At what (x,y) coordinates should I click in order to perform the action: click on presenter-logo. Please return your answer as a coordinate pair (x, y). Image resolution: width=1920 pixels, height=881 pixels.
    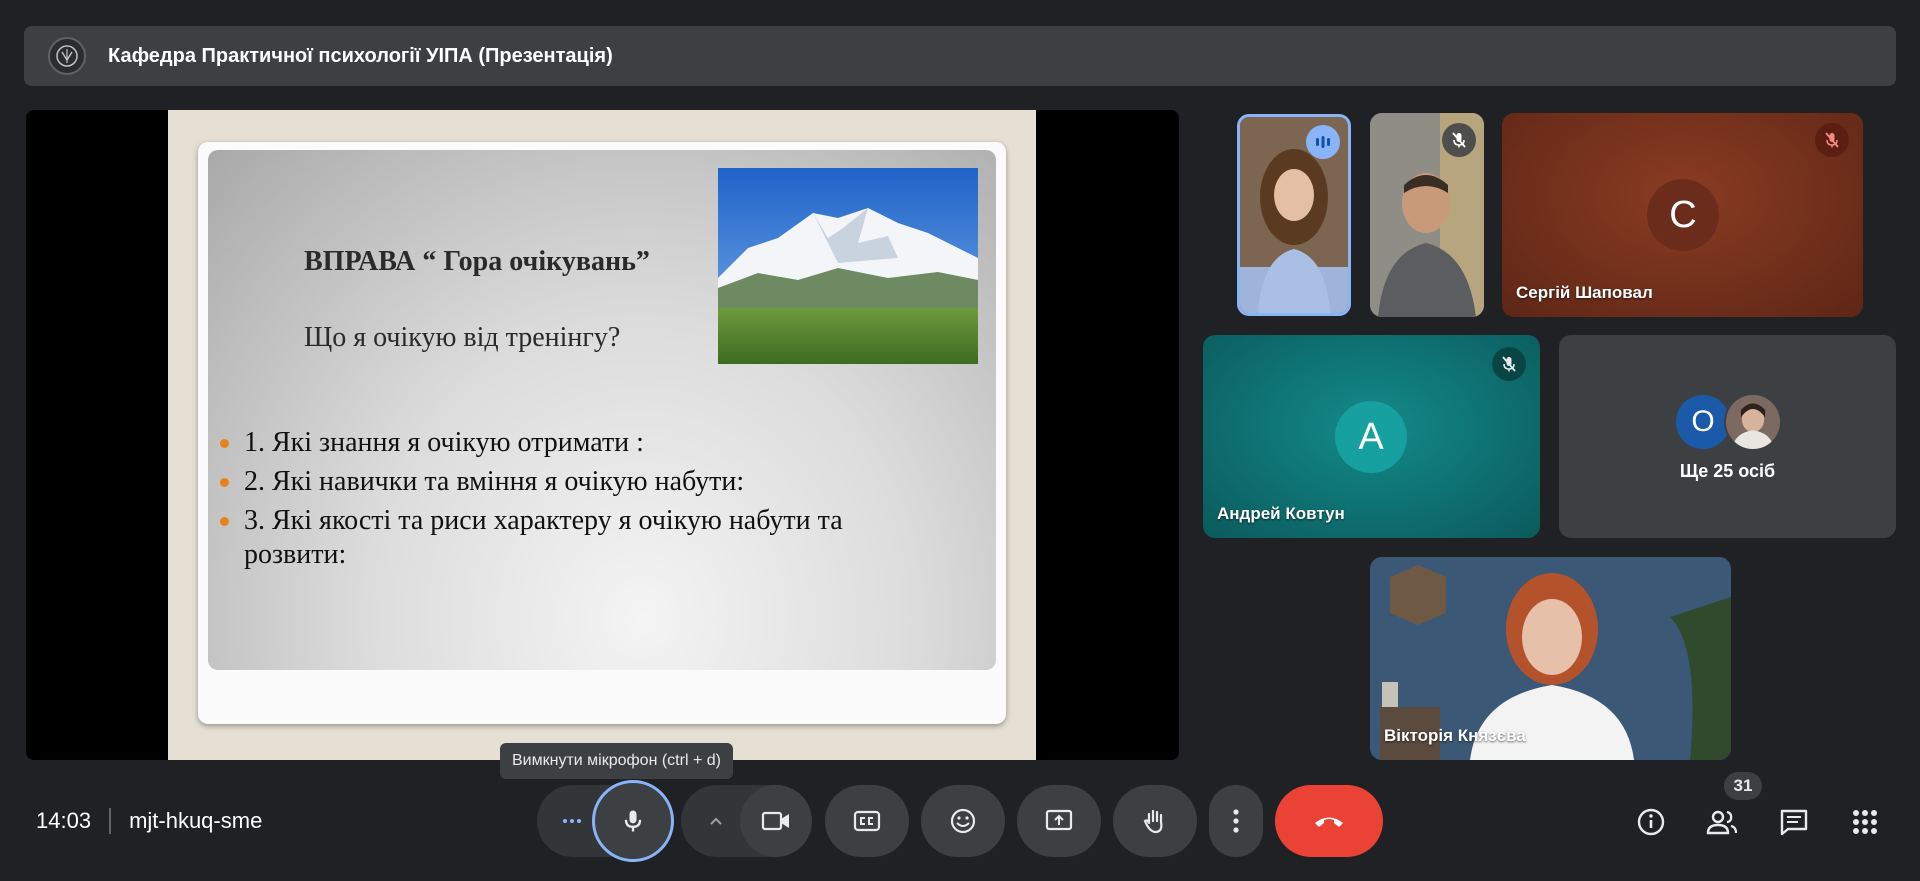
    Looking at the image, I should click on (67, 56).